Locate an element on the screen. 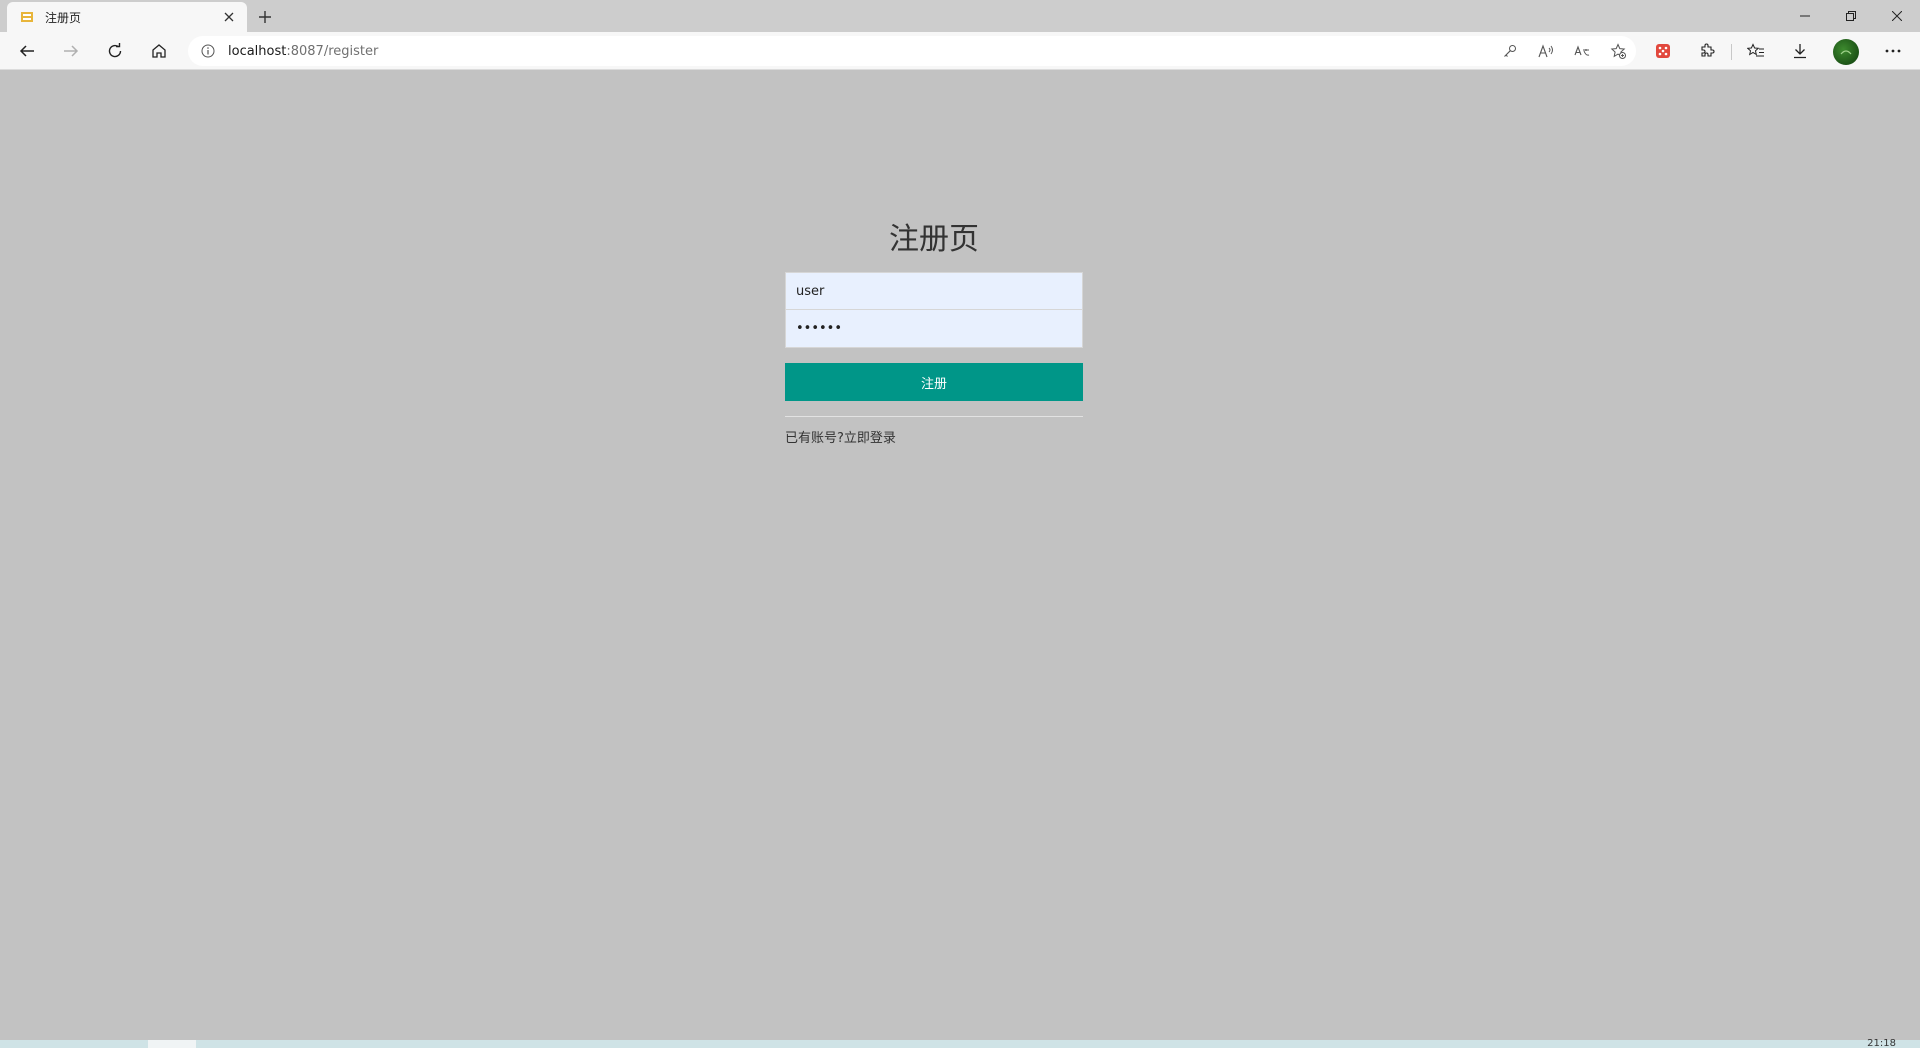  login-link: 立即登录 is located at coordinates (870, 436).